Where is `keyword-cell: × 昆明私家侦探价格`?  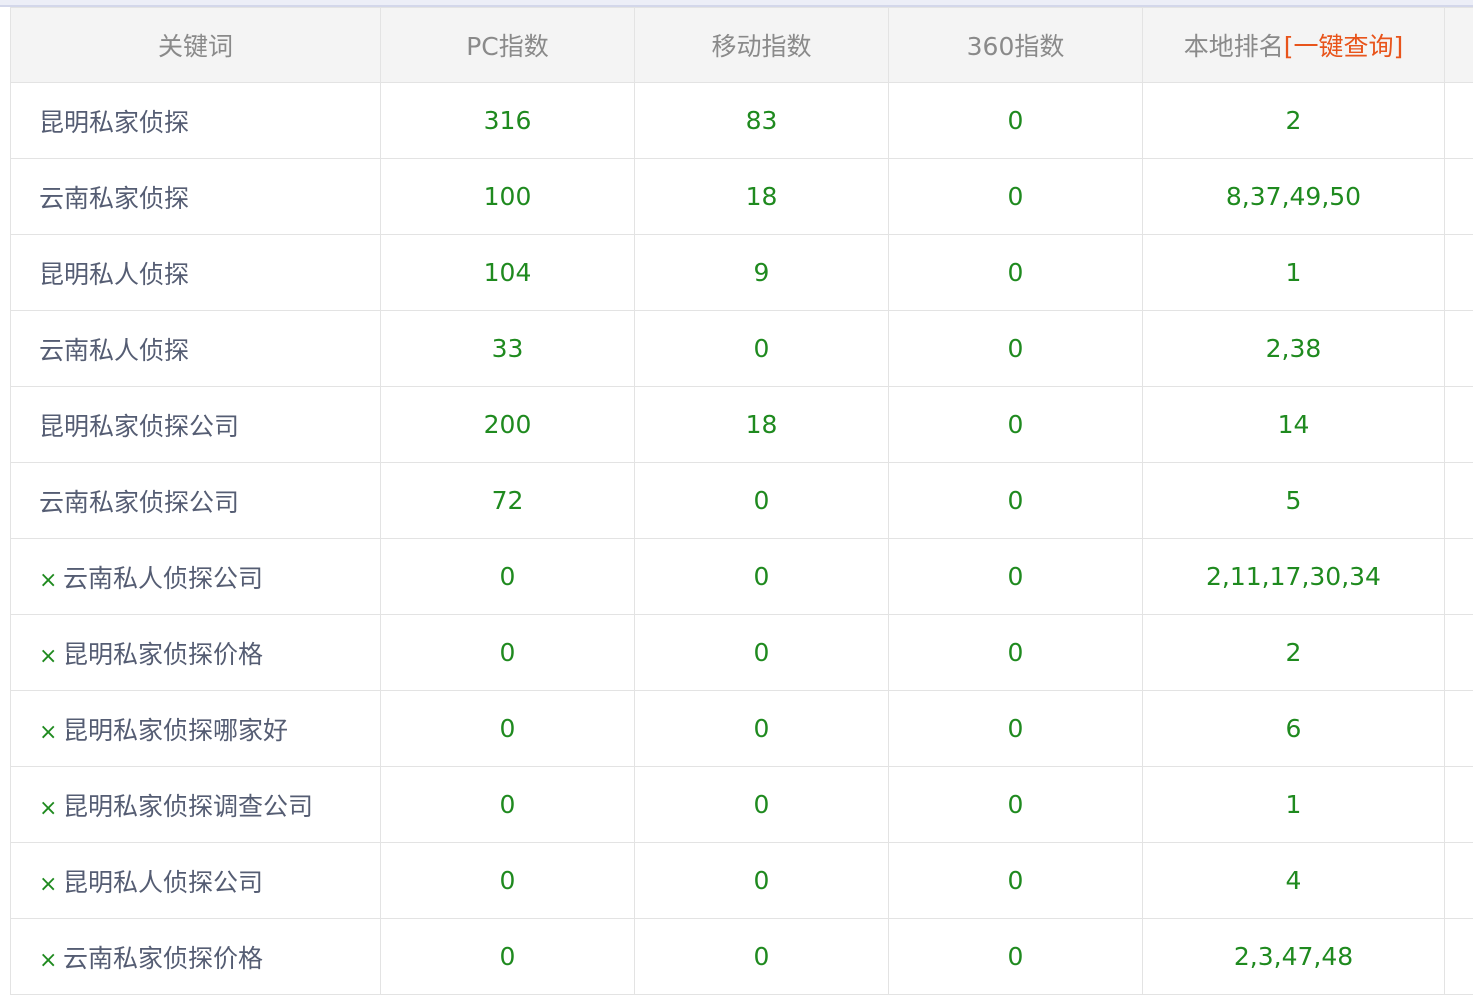
keyword-cell: × 昆明私家侦探价格 is located at coordinates (195, 652).